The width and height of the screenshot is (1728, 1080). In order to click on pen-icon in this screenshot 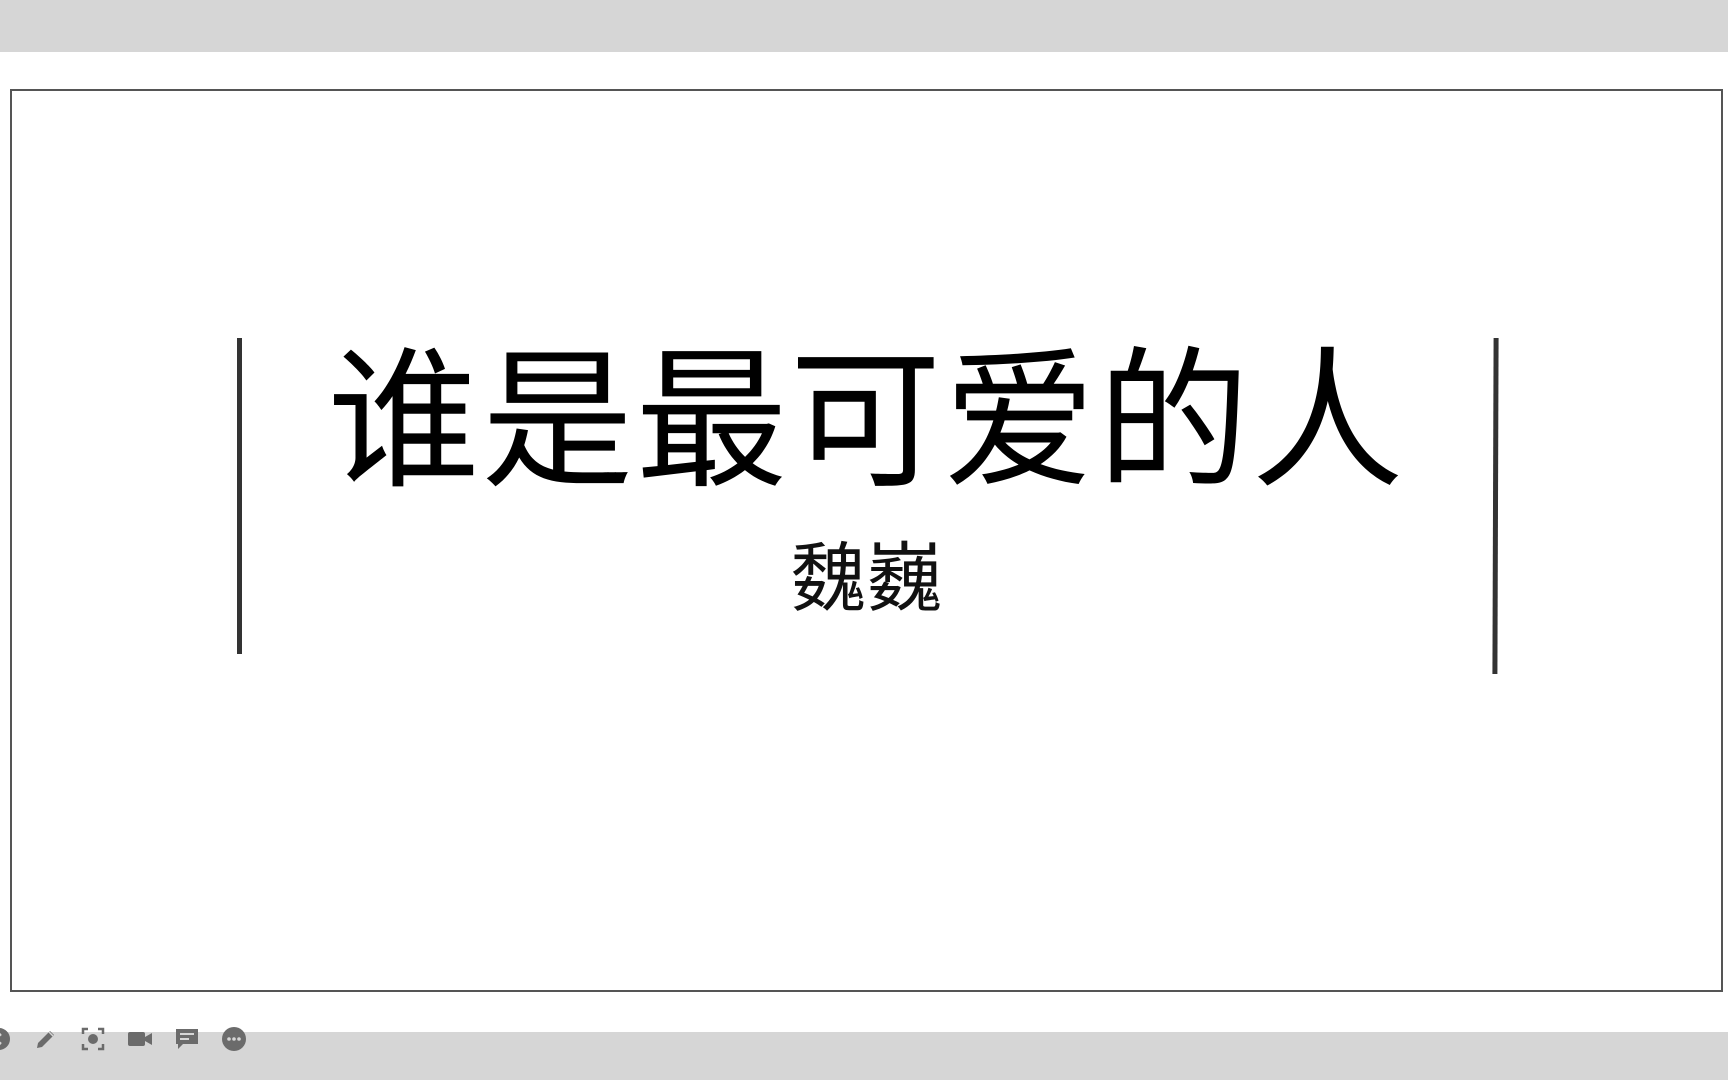, I will do `click(46, 1039)`.